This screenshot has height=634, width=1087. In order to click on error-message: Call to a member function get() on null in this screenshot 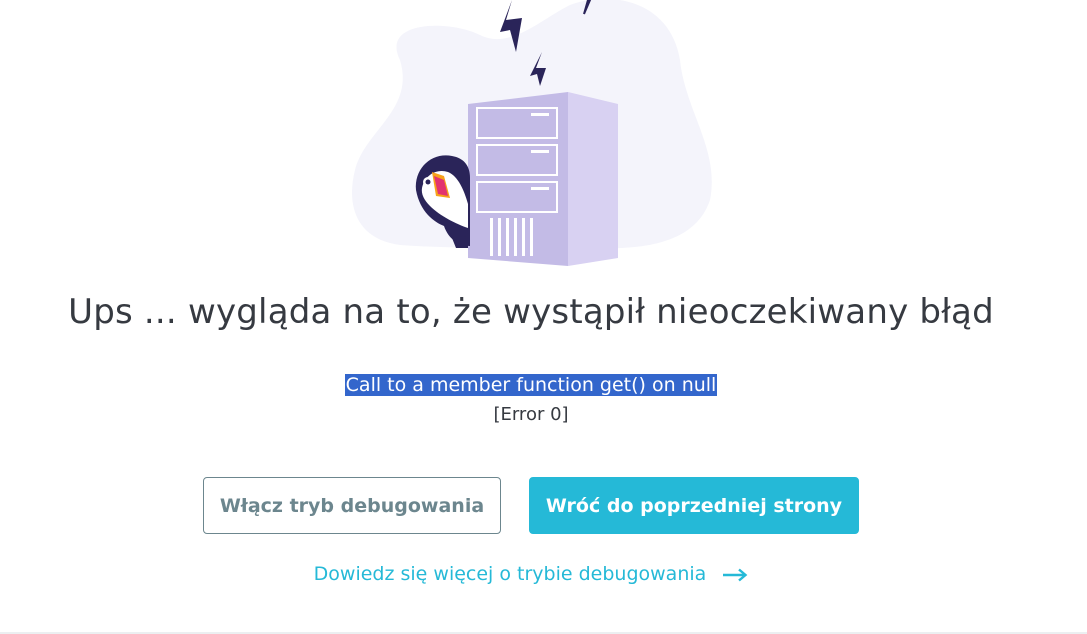, I will do `click(531, 385)`.